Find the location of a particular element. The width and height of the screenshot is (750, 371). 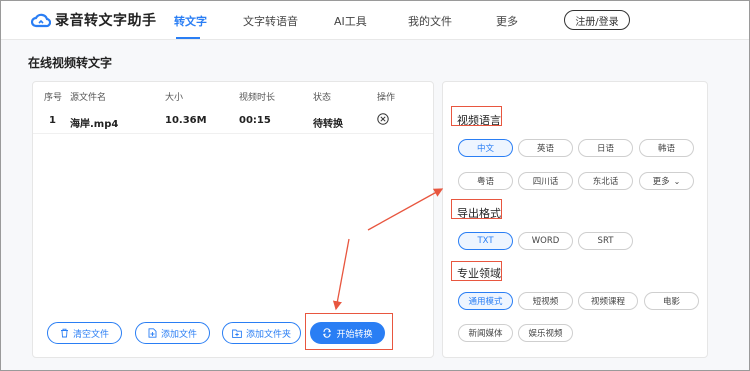

chevron-down-icon: ⌄ is located at coordinates (677, 181).